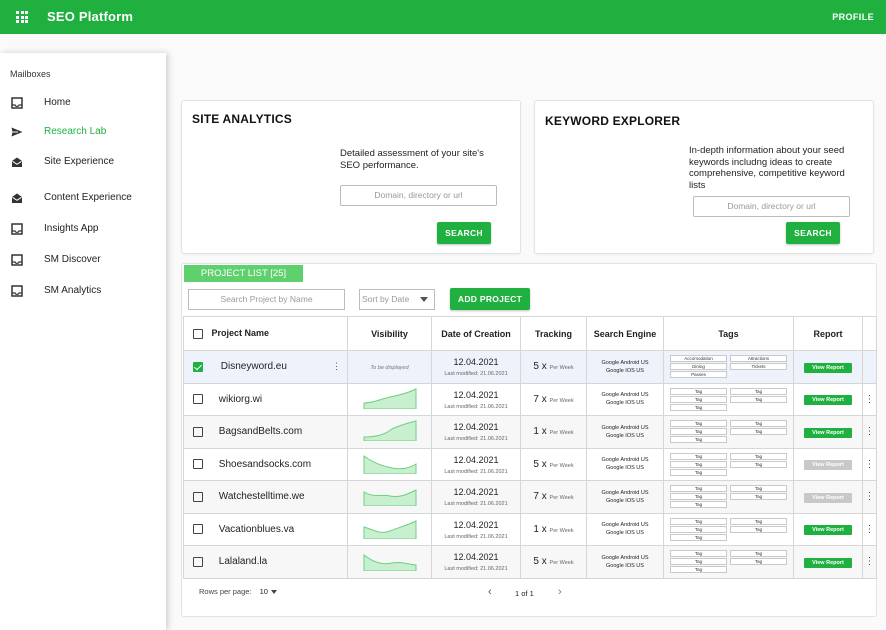  What do you see at coordinates (268, 591) in the screenshot?
I see `rows-per-page-select: 10` at bounding box center [268, 591].